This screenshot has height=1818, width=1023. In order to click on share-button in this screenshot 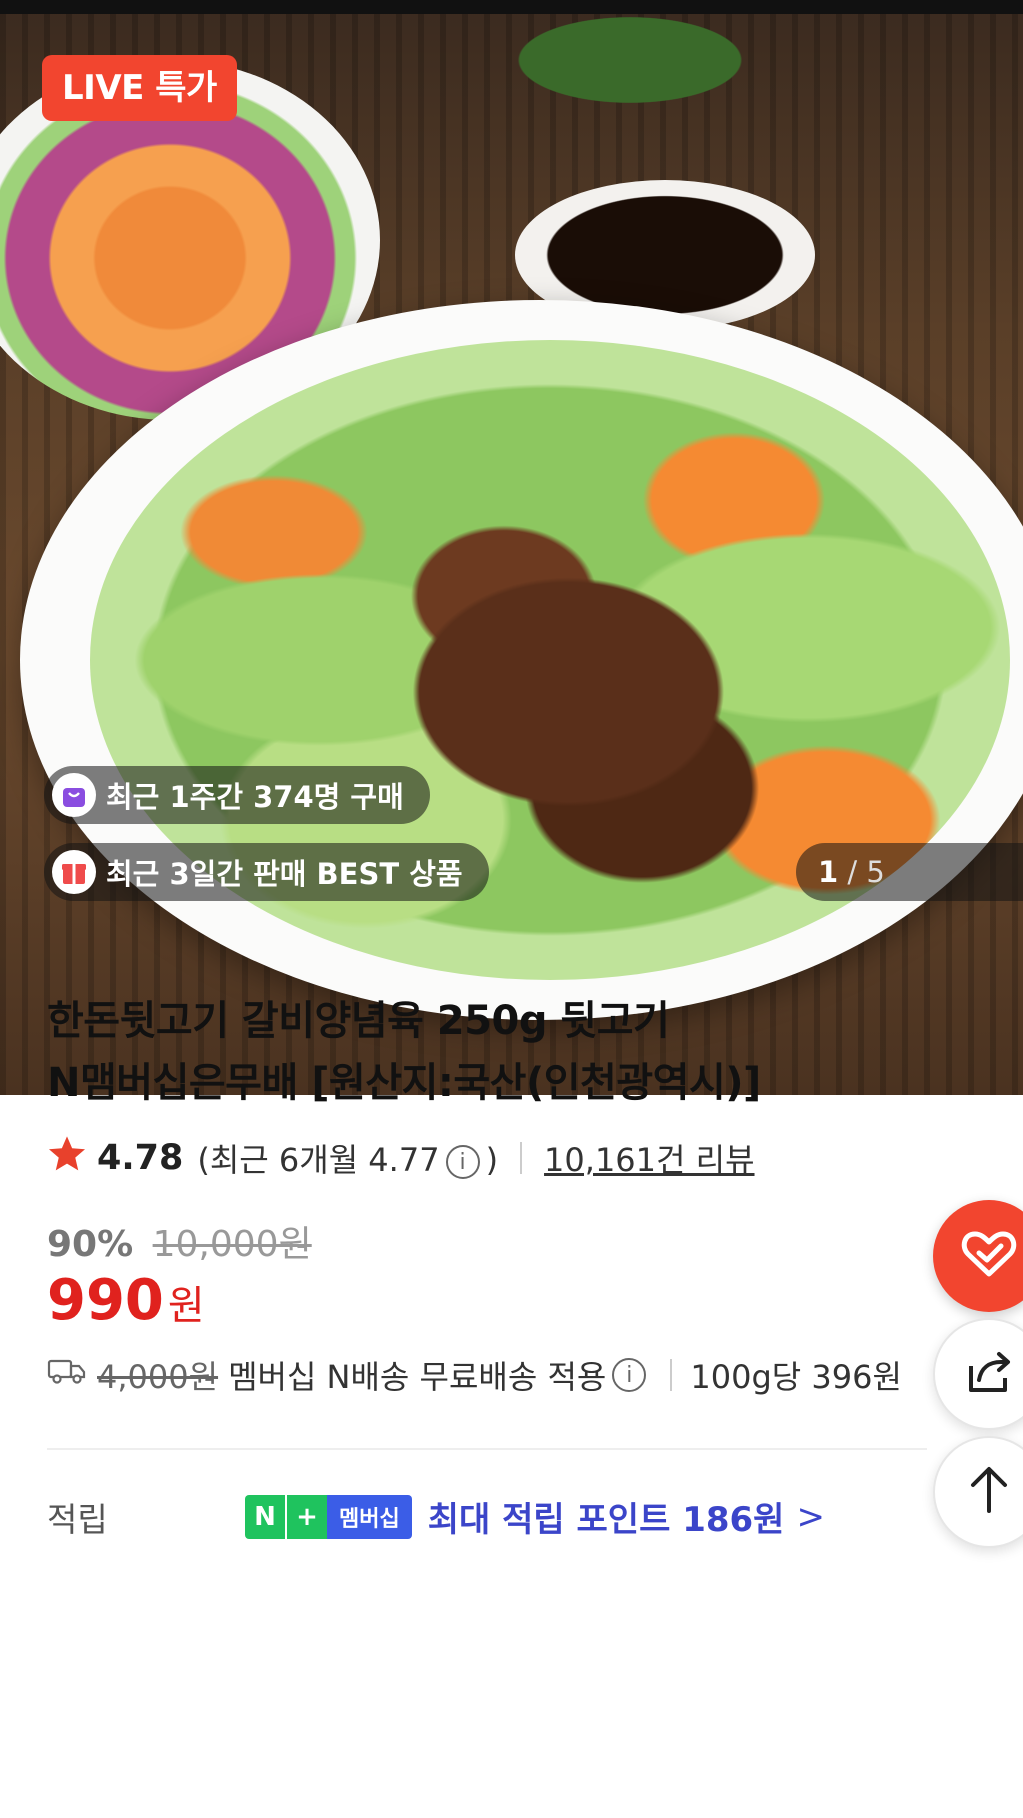, I will do `click(978, 1374)`.